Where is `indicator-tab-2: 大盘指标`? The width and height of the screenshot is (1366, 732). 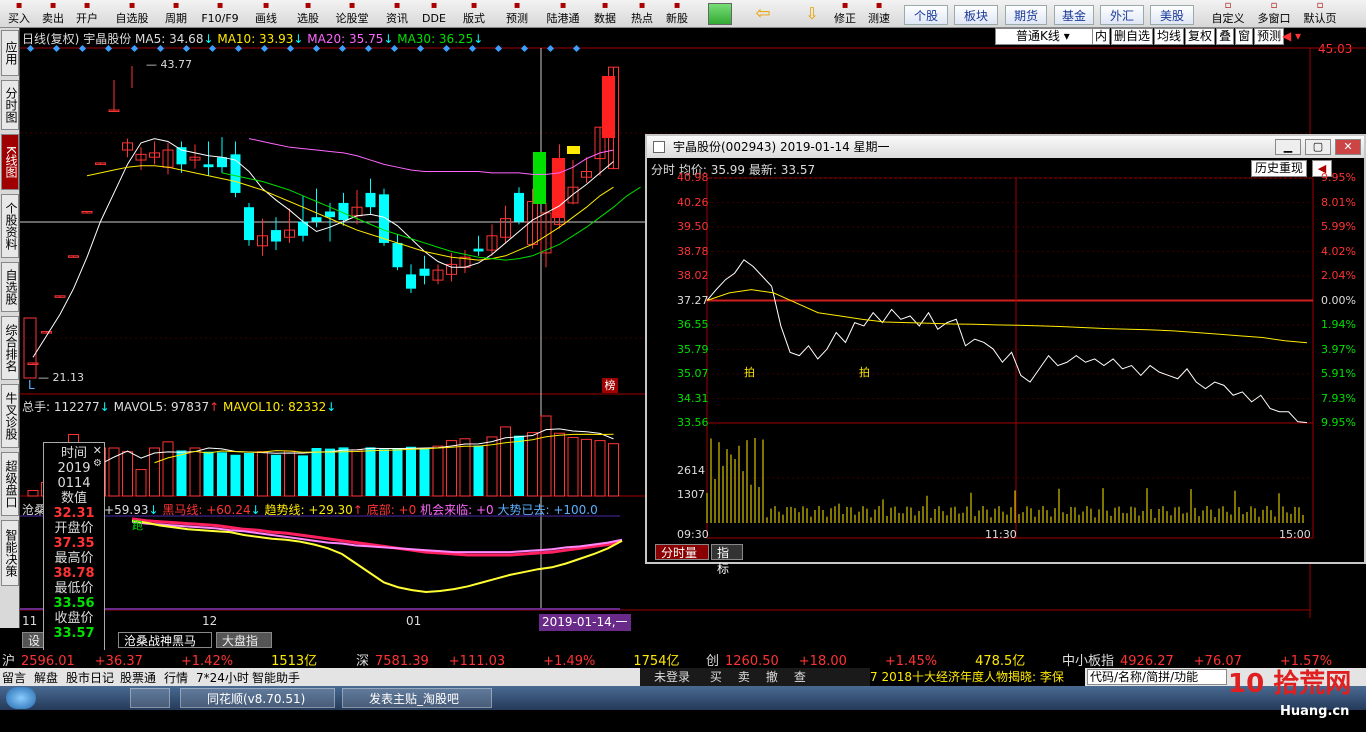 indicator-tab-2: 大盘指标 is located at coordinates (244, 648).